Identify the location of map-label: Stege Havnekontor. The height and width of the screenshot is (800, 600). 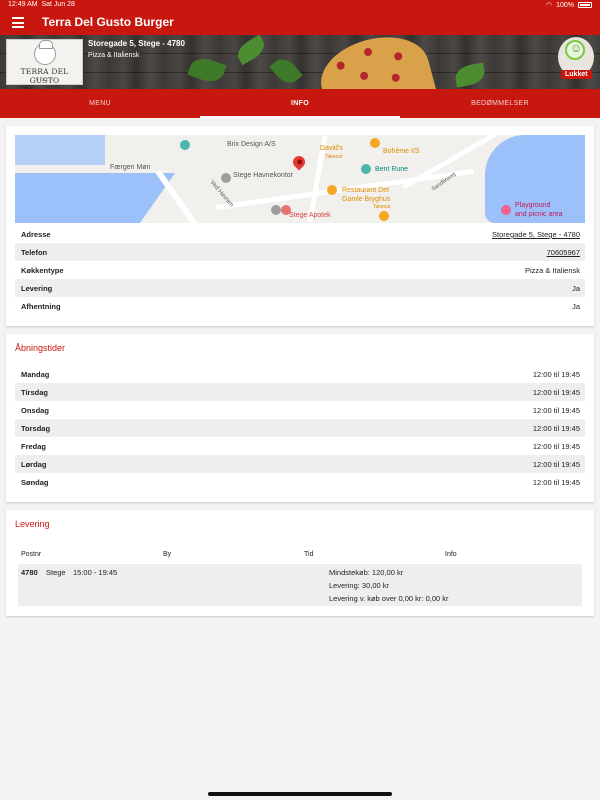
(263, 175).